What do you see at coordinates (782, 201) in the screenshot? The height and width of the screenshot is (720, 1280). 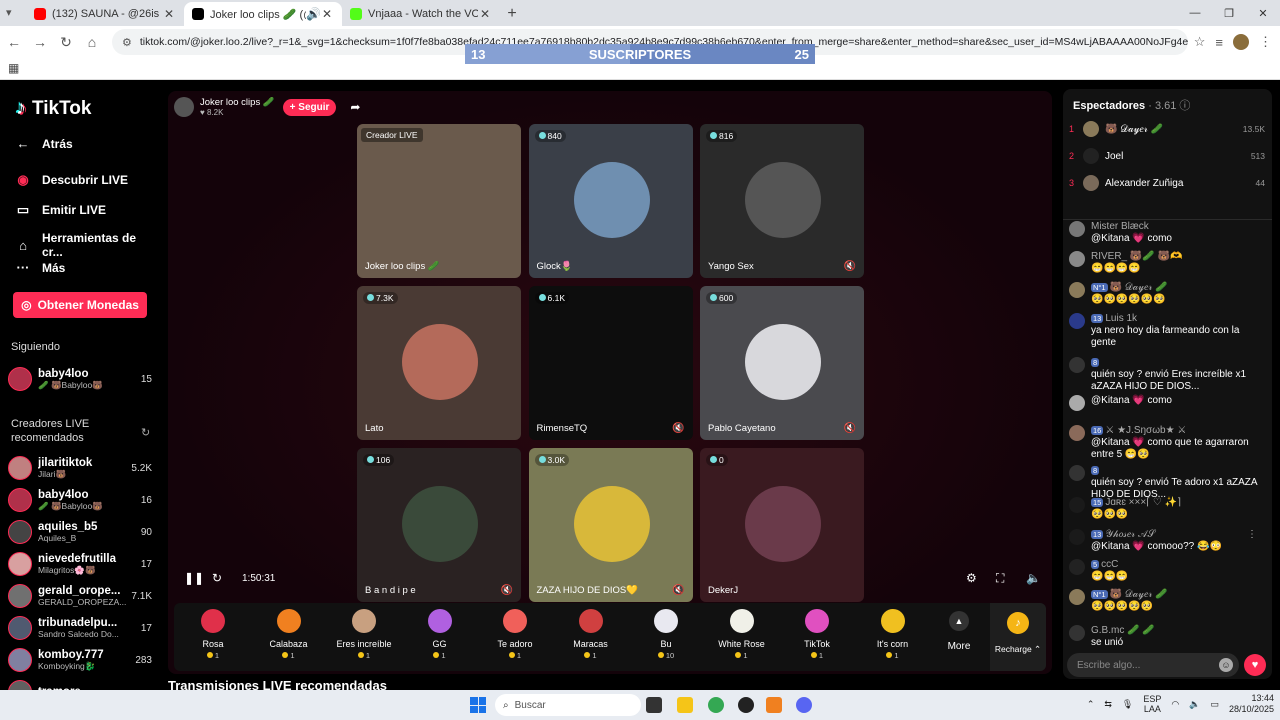 I see `guest-cell: 816 Yango Sex 🔇` at bounding box center [782, 201].